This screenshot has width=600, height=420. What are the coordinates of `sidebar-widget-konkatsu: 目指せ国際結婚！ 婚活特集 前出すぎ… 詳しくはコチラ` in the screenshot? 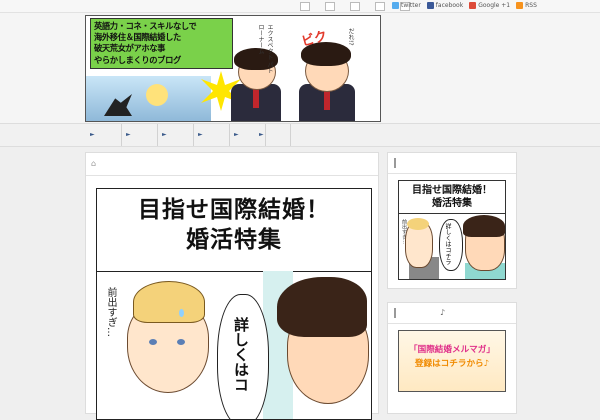 It's located at (452, 220).